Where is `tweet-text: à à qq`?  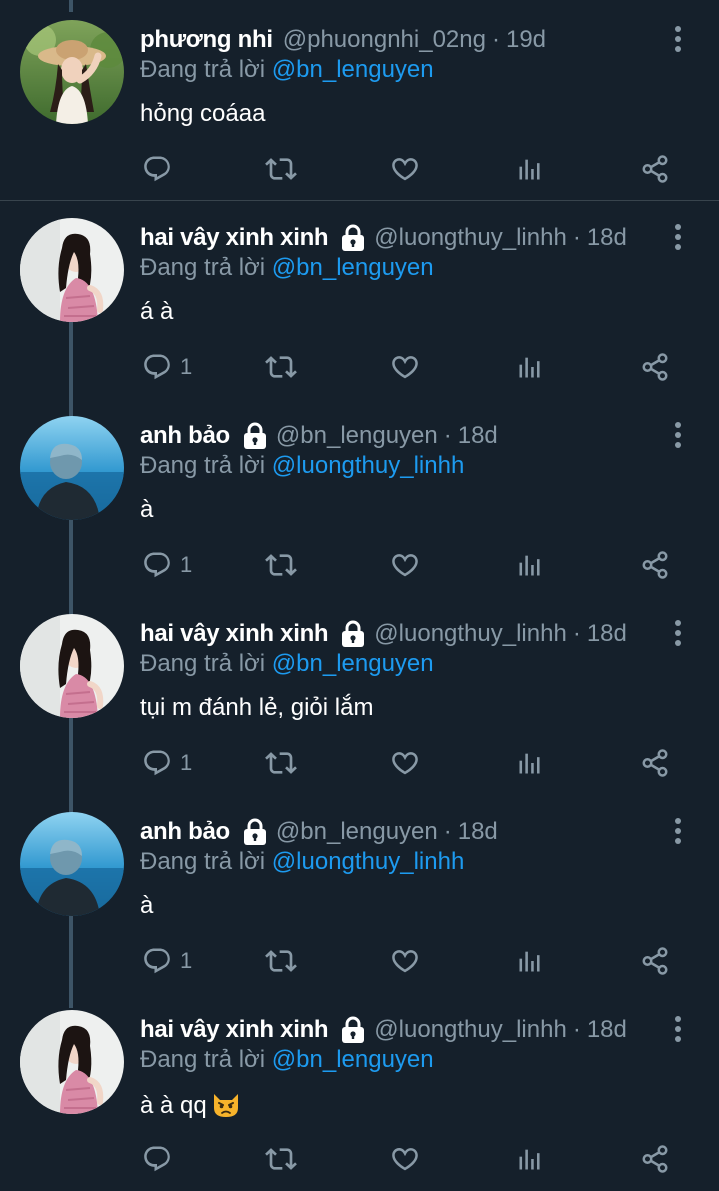 tweet-text: à à qq is located at coordinates (190, 1105).